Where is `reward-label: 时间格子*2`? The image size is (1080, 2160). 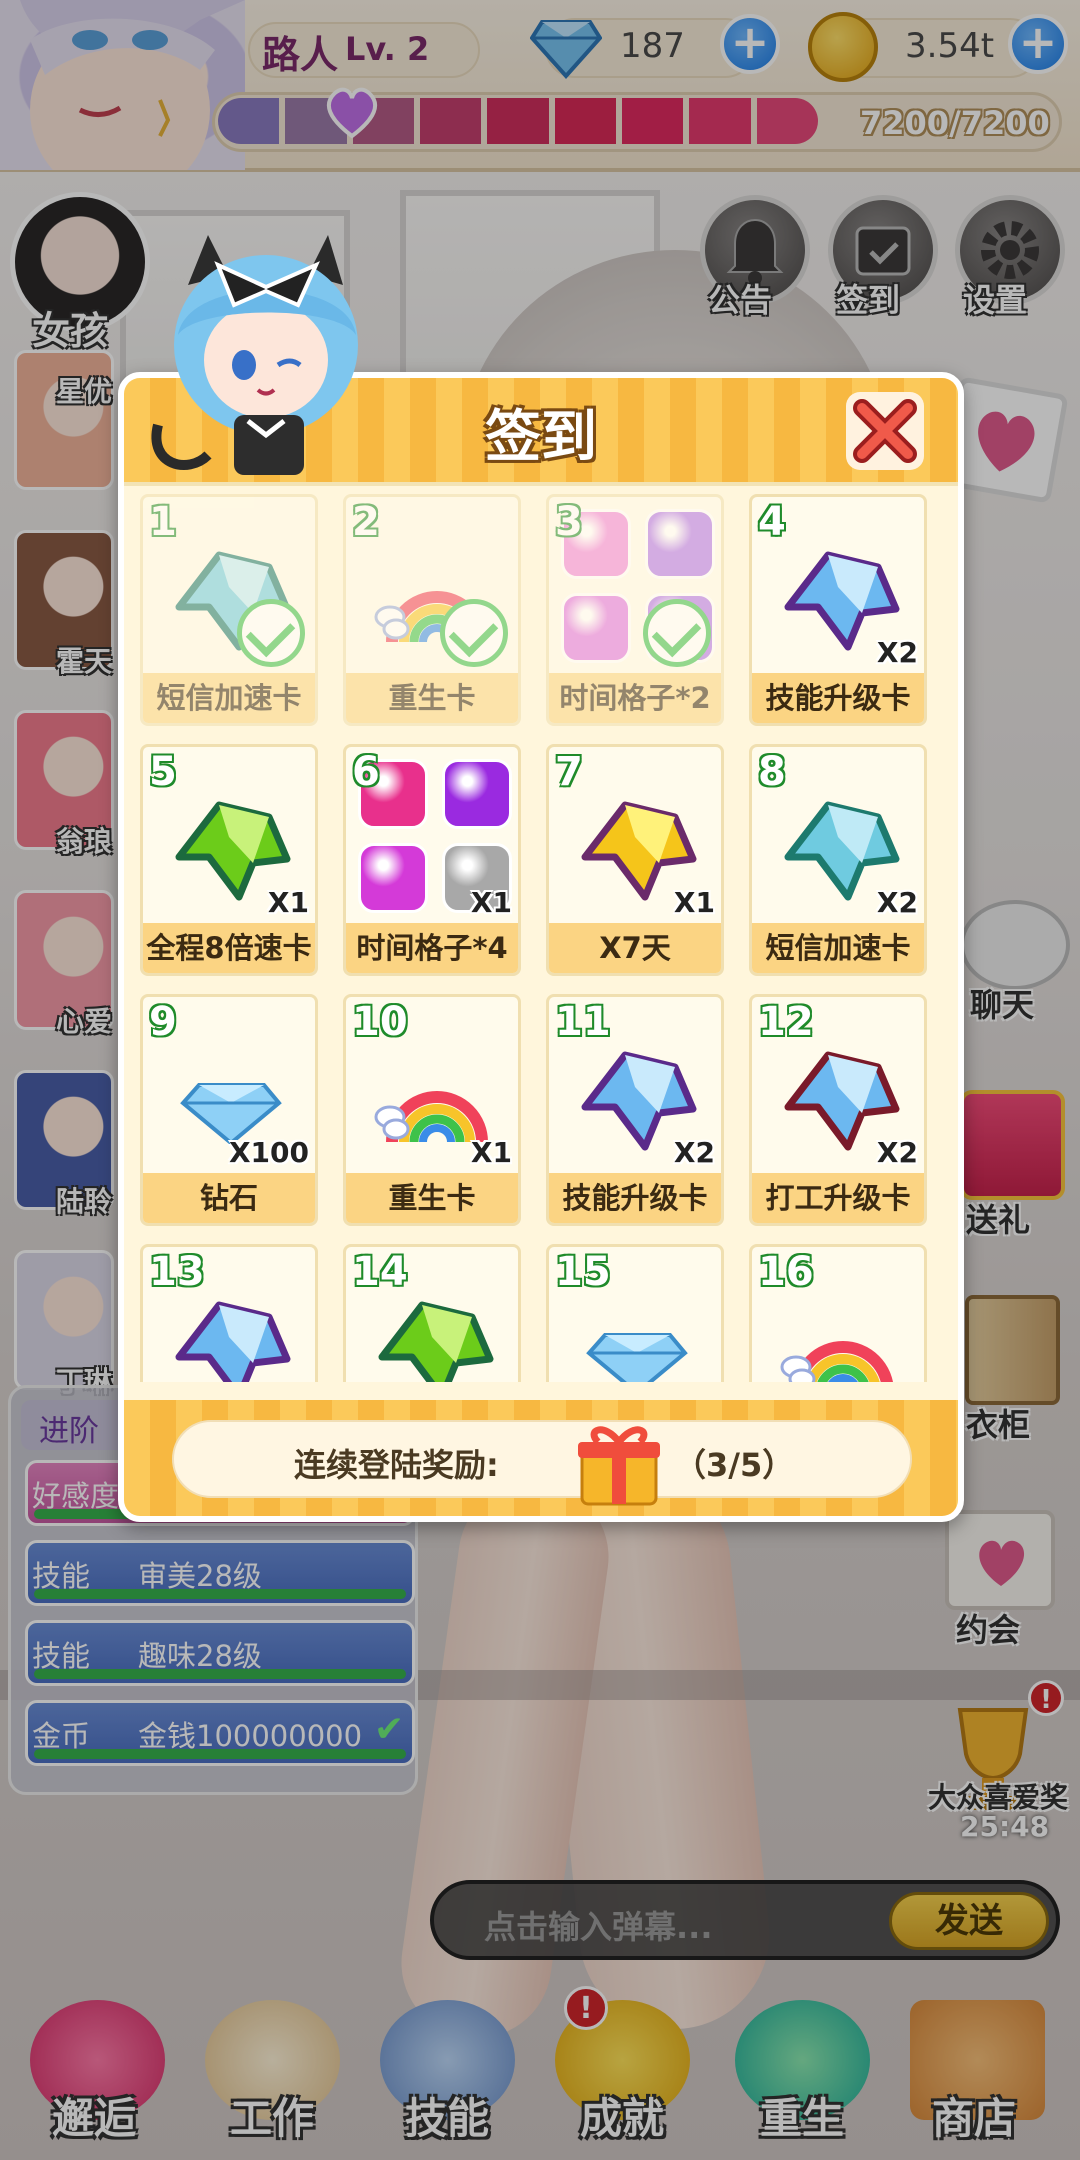
reward-label: 时间格子*2 is located at coordinates (635, 698).